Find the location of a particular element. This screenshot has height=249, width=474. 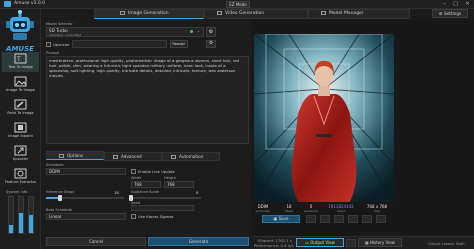

tab-options: Options is located at coordinates (75, 155).